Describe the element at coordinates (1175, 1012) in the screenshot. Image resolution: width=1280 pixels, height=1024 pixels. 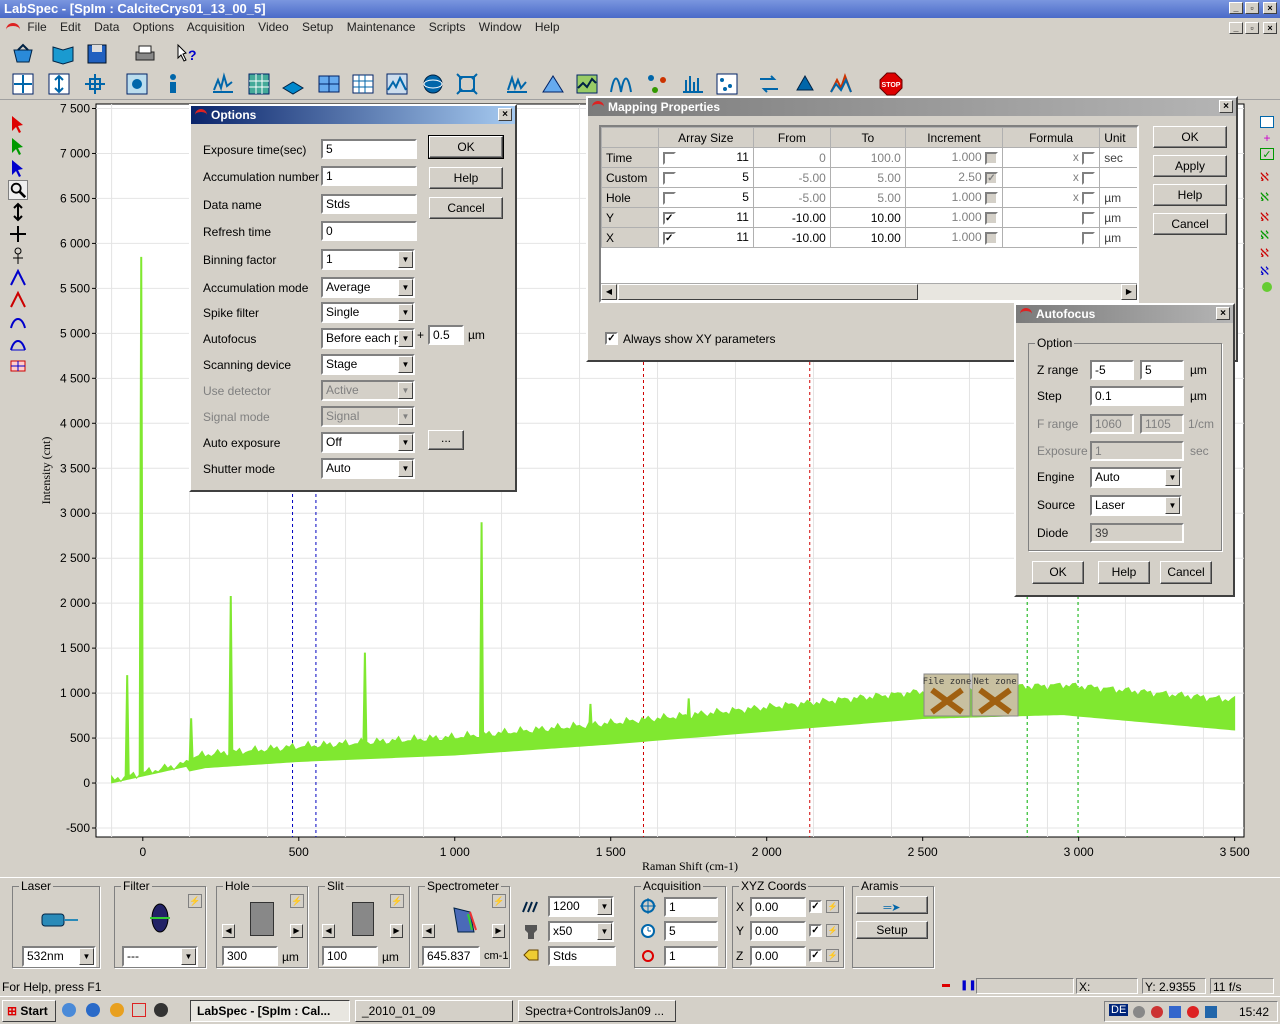
I see `tray-3-icon` at that location.